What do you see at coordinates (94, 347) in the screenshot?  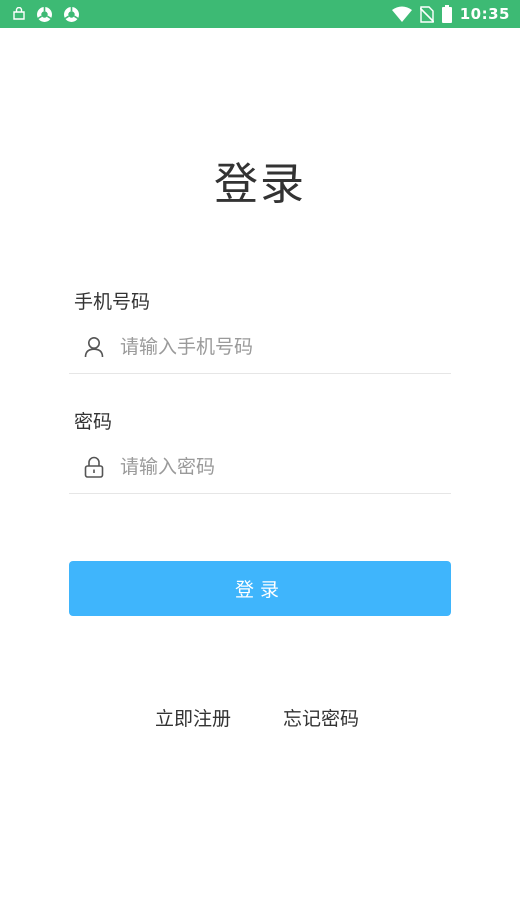 I see `user-icon` at bounding box center [94, 347].